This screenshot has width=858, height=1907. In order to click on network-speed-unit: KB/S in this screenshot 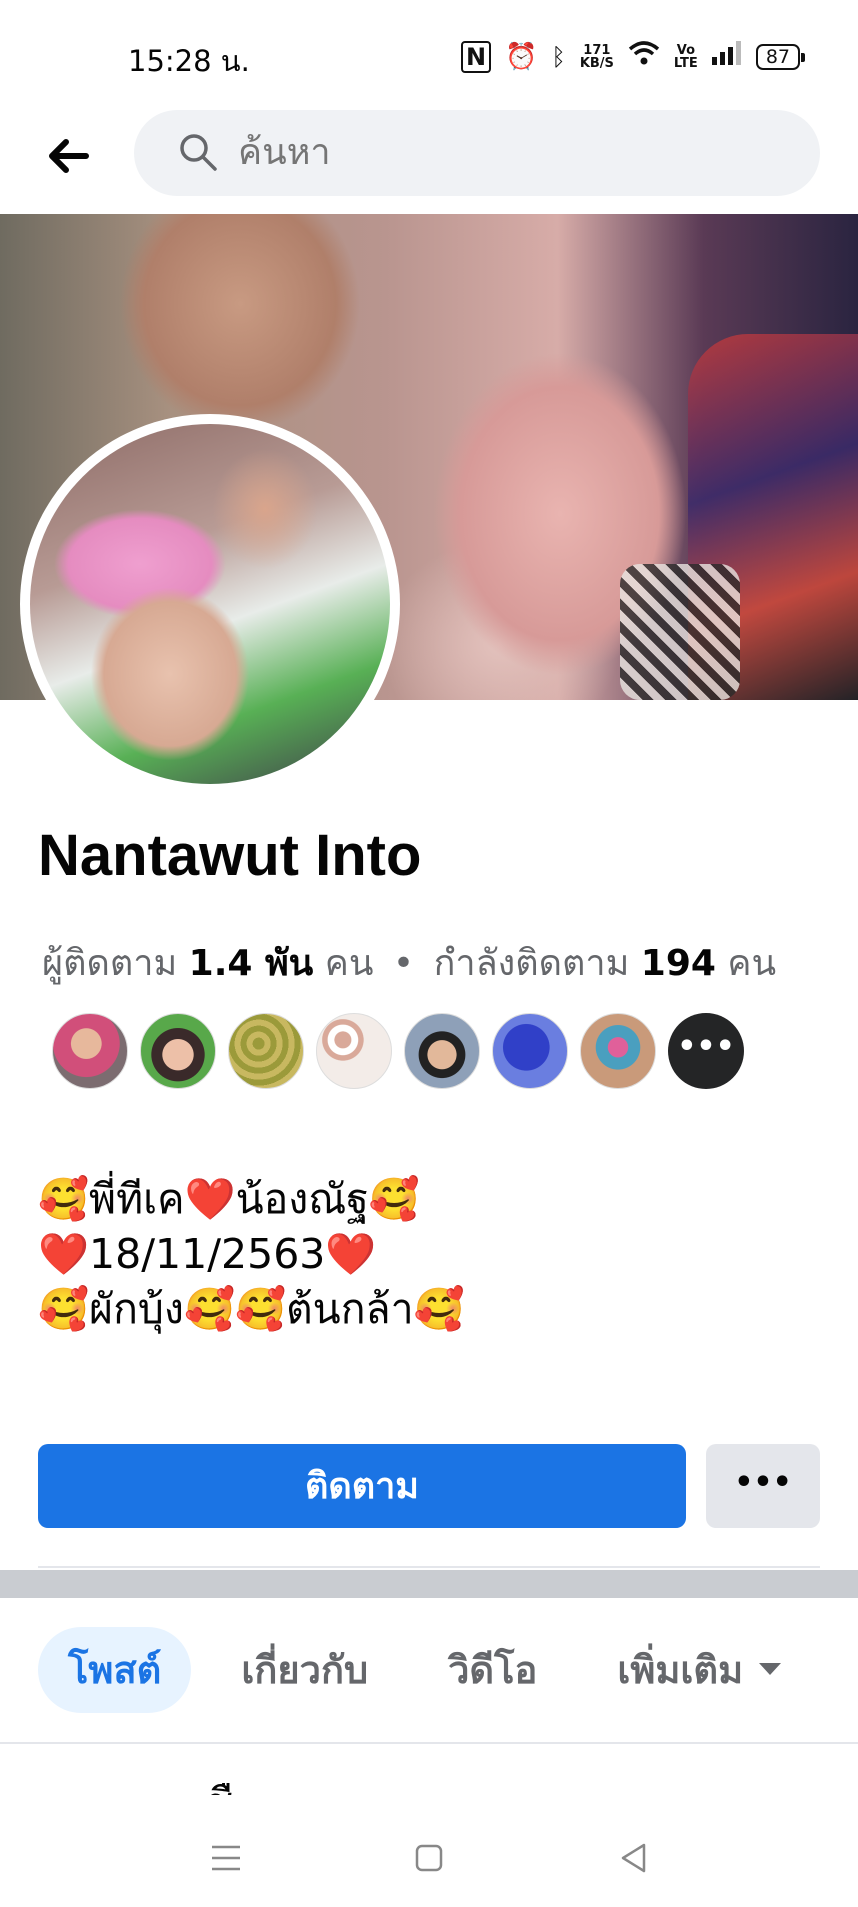, I will do `click(596, 63)`.